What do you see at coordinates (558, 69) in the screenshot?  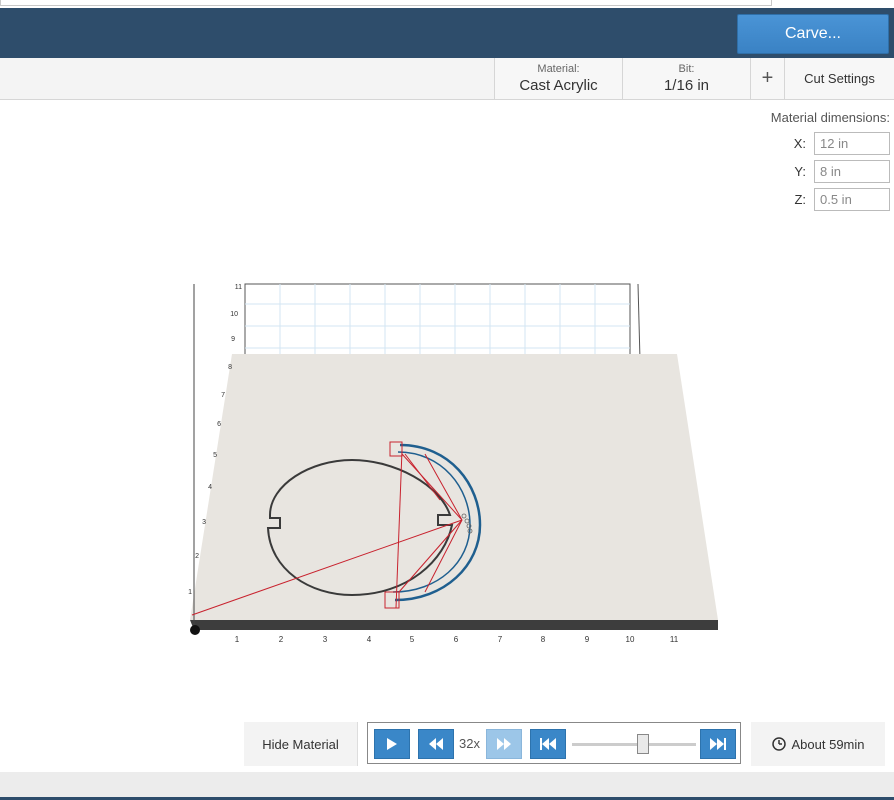 I see `material-label: Material:` at bounding box center [558, 69].